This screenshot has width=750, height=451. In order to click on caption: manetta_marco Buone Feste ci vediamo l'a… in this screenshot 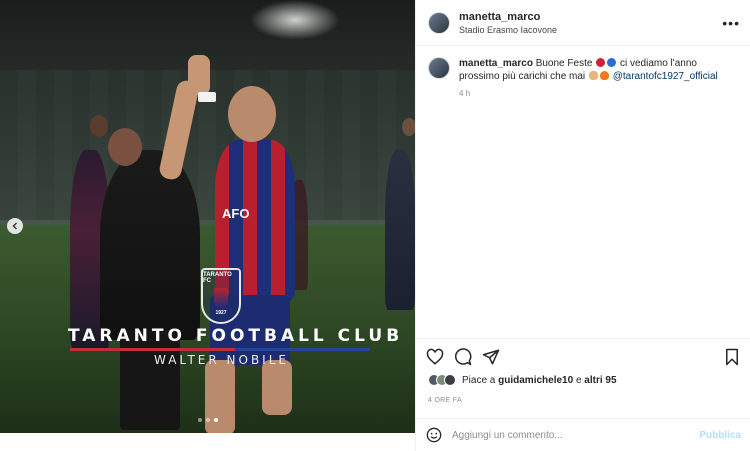, I will do `click(583, 72)`.